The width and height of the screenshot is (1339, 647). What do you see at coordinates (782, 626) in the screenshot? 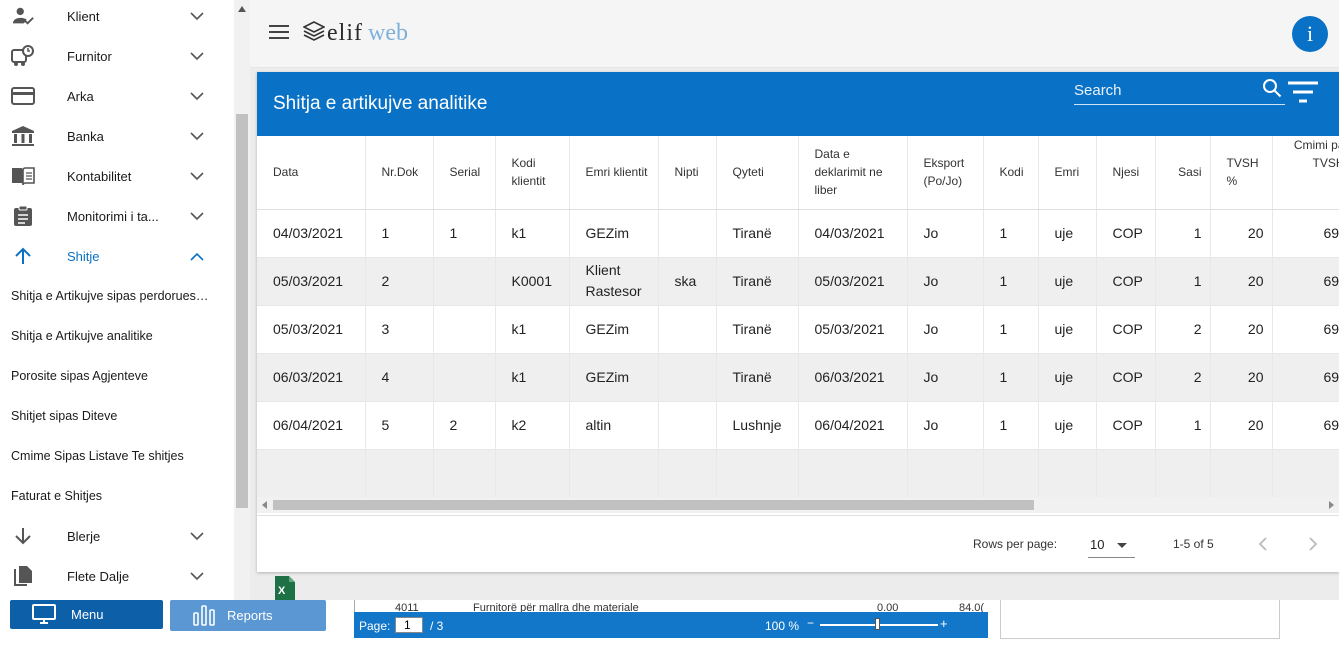
I see `zoom-level: 100 %` at bounding box center [782, 626].